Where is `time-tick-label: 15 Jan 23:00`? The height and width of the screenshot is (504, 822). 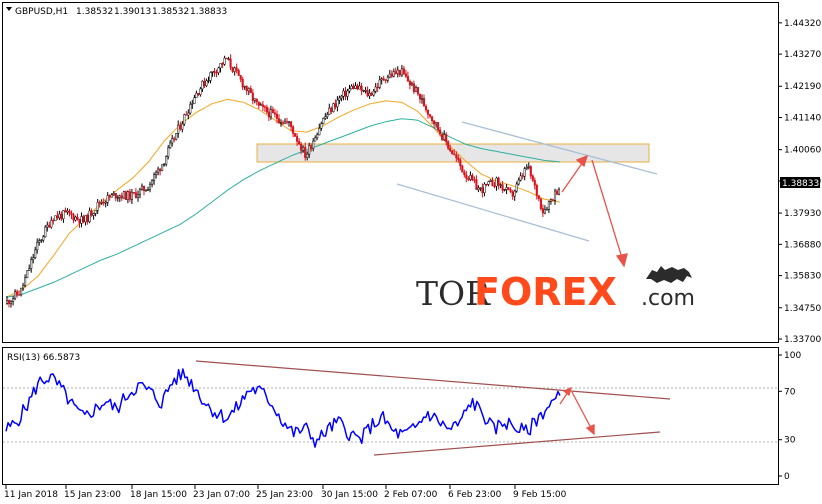 time-tick-label: 15 Jan 23:00 is located at coordinates (92, 495).